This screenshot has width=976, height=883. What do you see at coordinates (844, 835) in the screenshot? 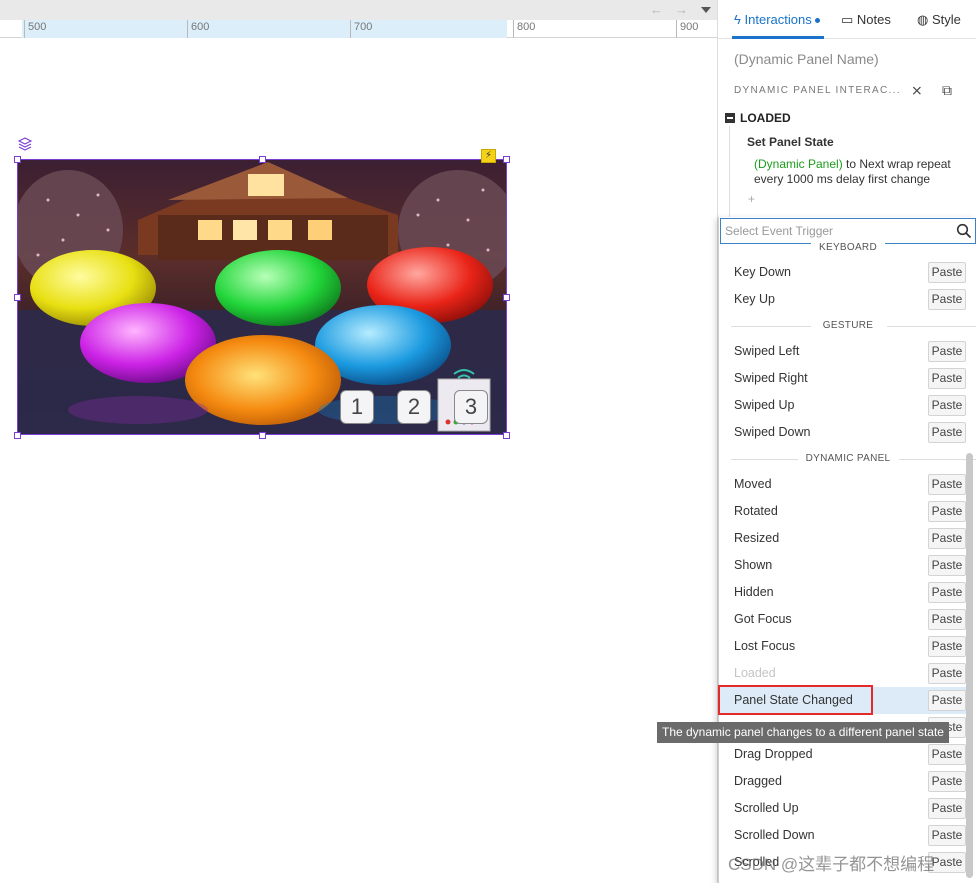
I see `list-item: Scrolled Down Paste` at bounding box center [844, 835].